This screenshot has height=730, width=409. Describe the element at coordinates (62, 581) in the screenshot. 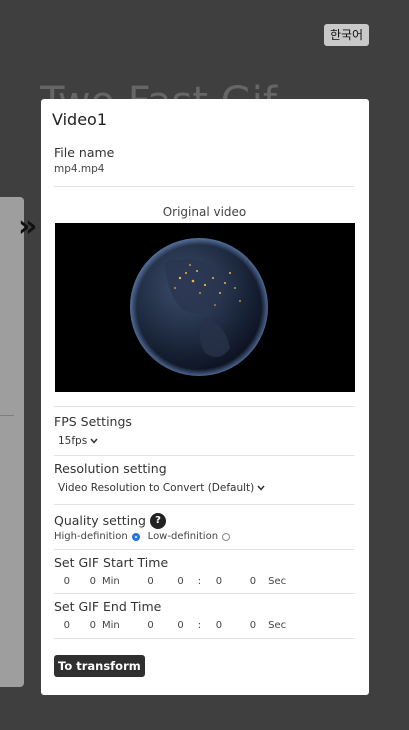

I see `start-min-tens: 0` at that location.